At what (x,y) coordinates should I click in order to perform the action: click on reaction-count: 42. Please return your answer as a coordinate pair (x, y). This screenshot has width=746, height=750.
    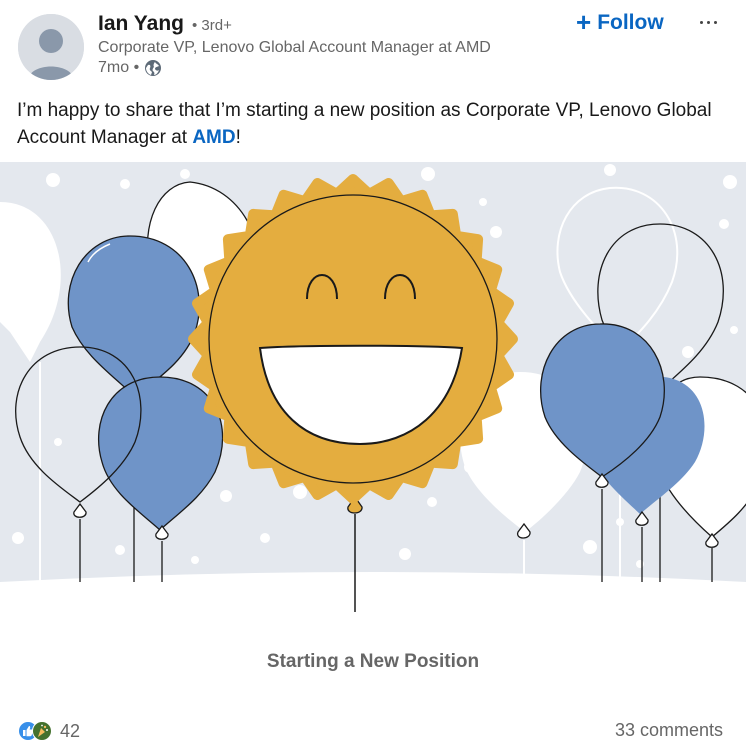
    Looking at the image, I should click on (70, 730).